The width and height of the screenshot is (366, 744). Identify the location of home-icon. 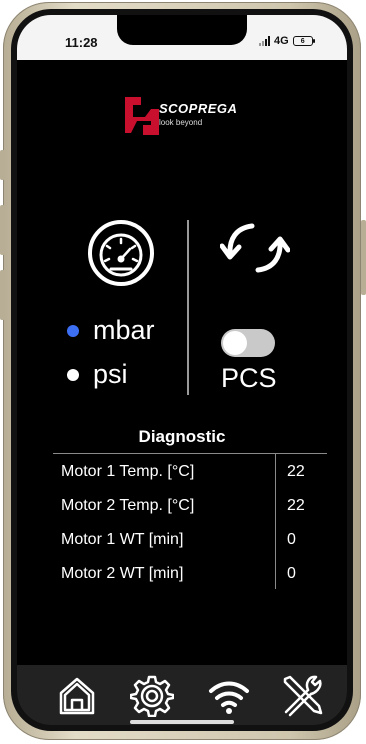
(77, 695).